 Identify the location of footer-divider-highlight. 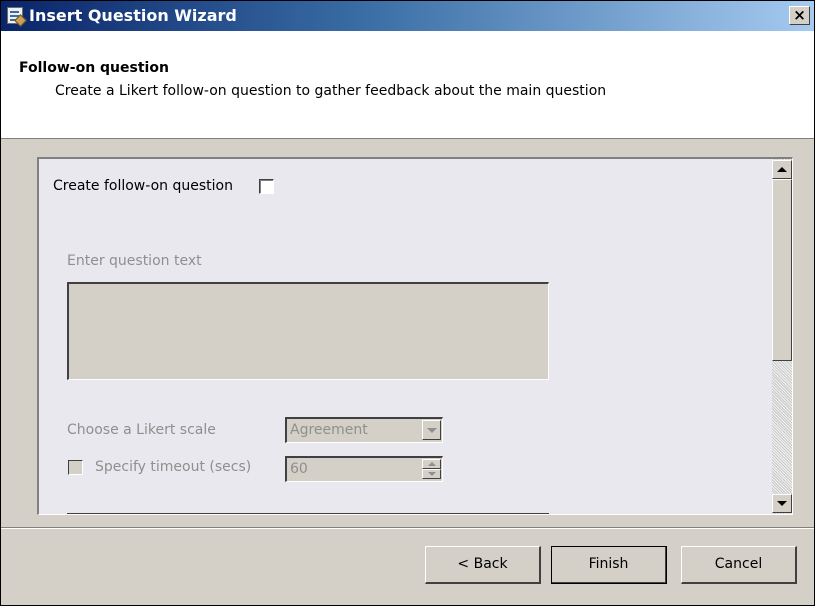
(407, 528).